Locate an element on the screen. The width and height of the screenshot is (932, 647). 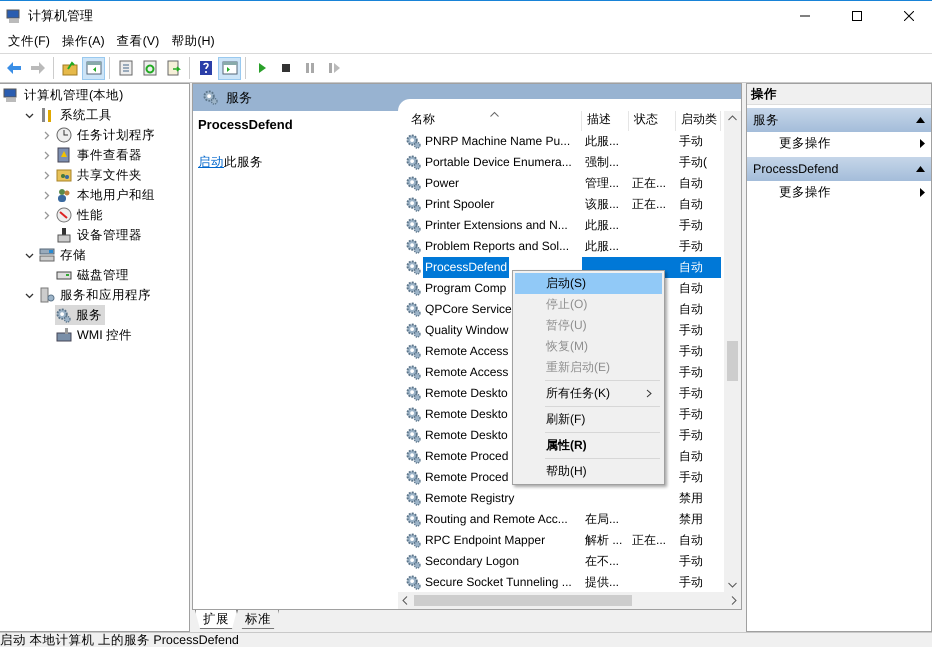
tree-item: 设备管理器 is located at coordinates (100, 235).